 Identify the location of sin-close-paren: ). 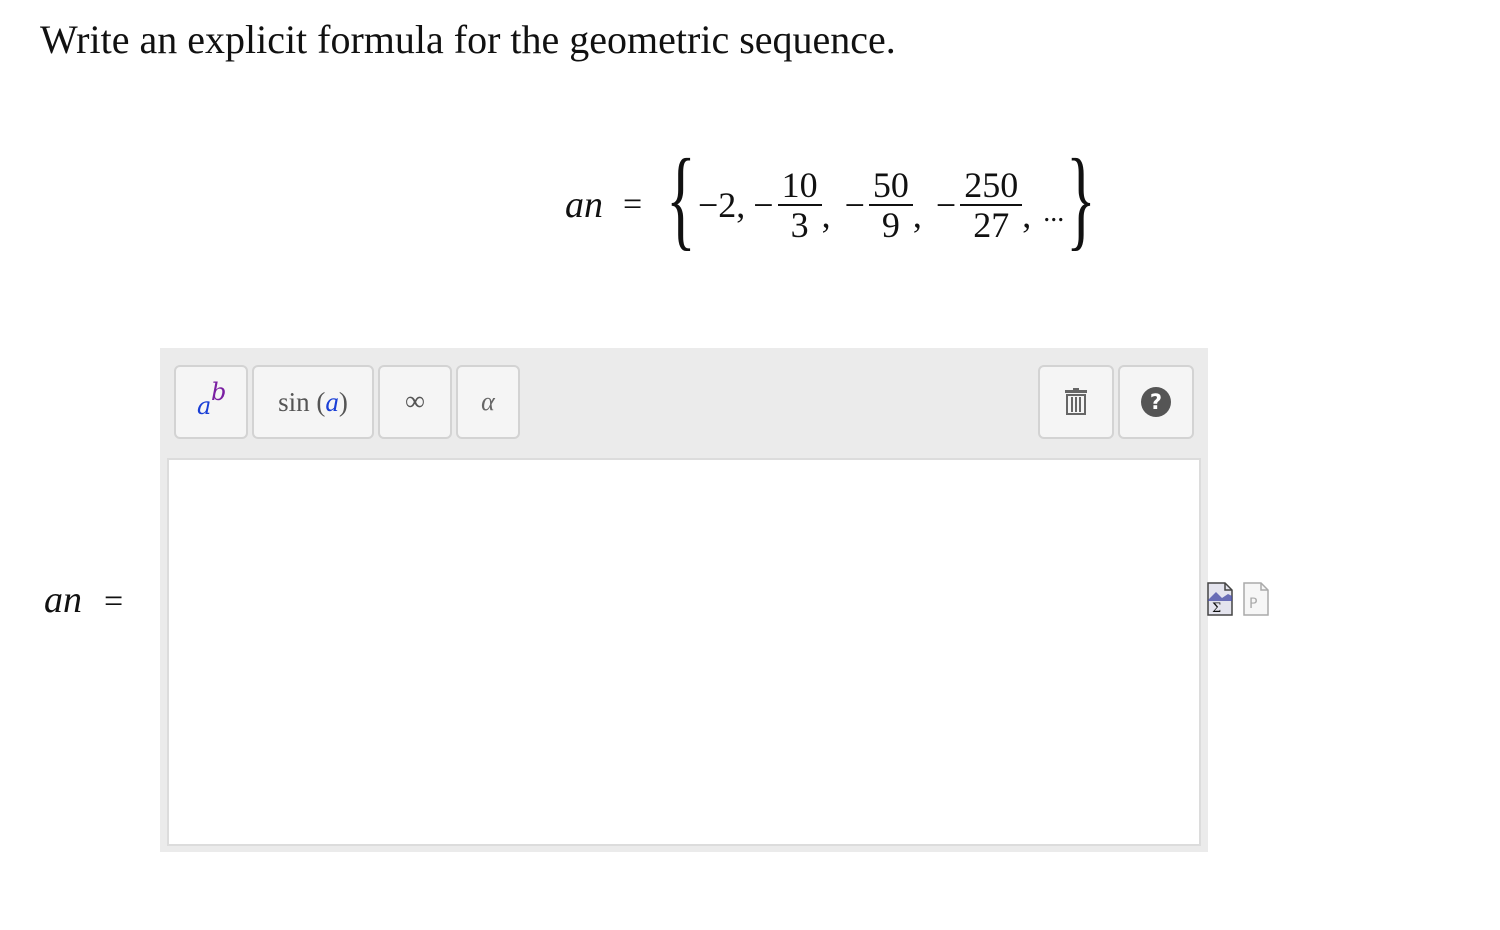
(343, 401).